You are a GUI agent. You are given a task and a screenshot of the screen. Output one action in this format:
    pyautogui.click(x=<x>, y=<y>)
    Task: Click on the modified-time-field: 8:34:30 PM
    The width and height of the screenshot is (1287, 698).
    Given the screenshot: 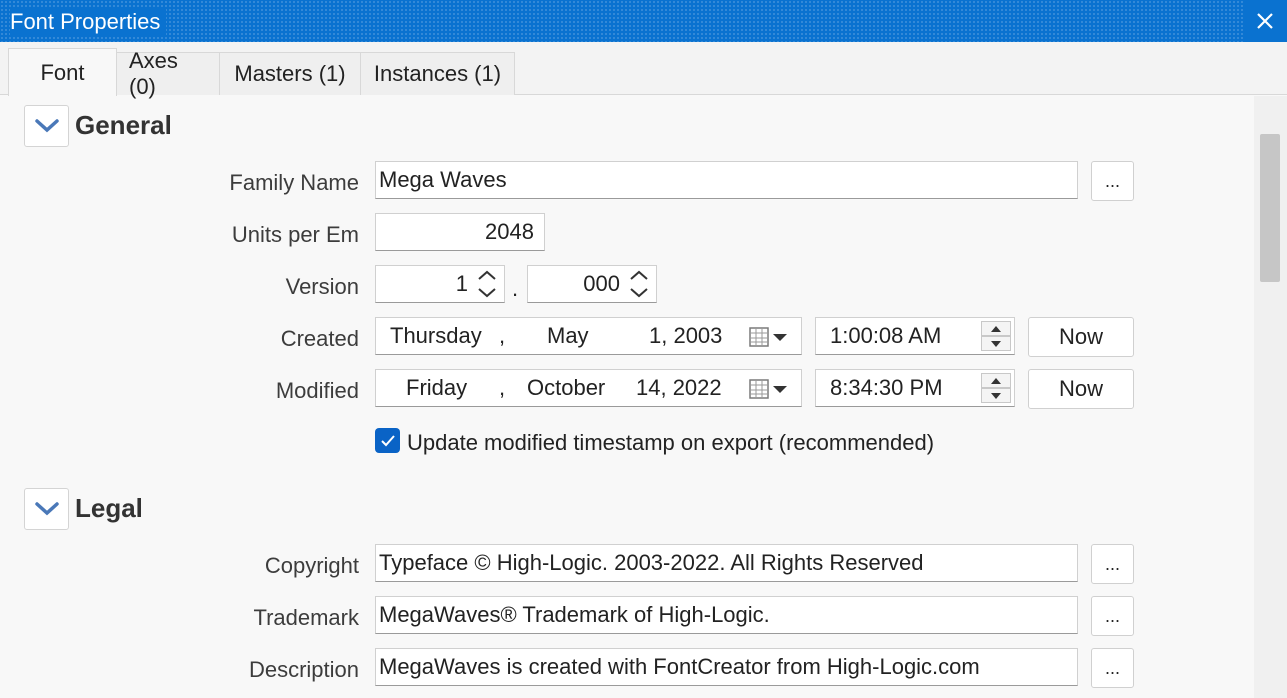 What is the action you would take?
    pyautogui.click(x=915, y=388)
    